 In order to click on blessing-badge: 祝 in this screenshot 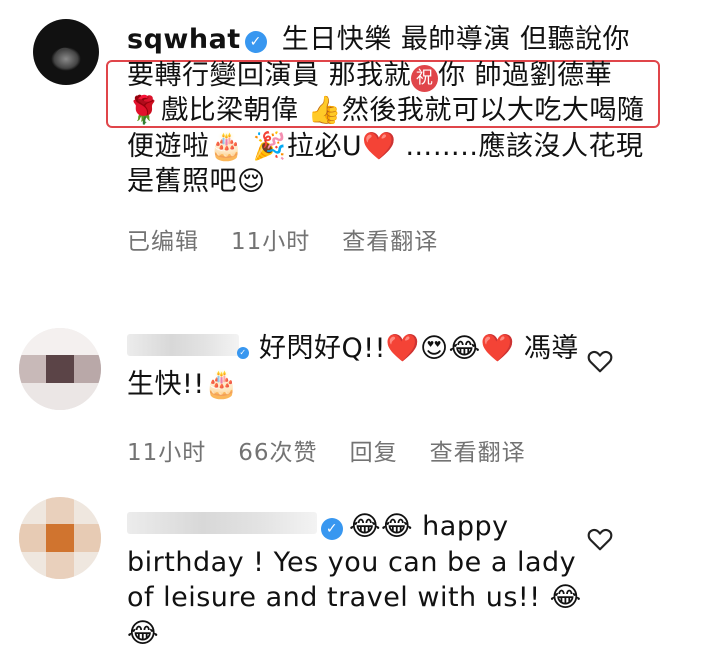, I will do `click(425, 78)`.